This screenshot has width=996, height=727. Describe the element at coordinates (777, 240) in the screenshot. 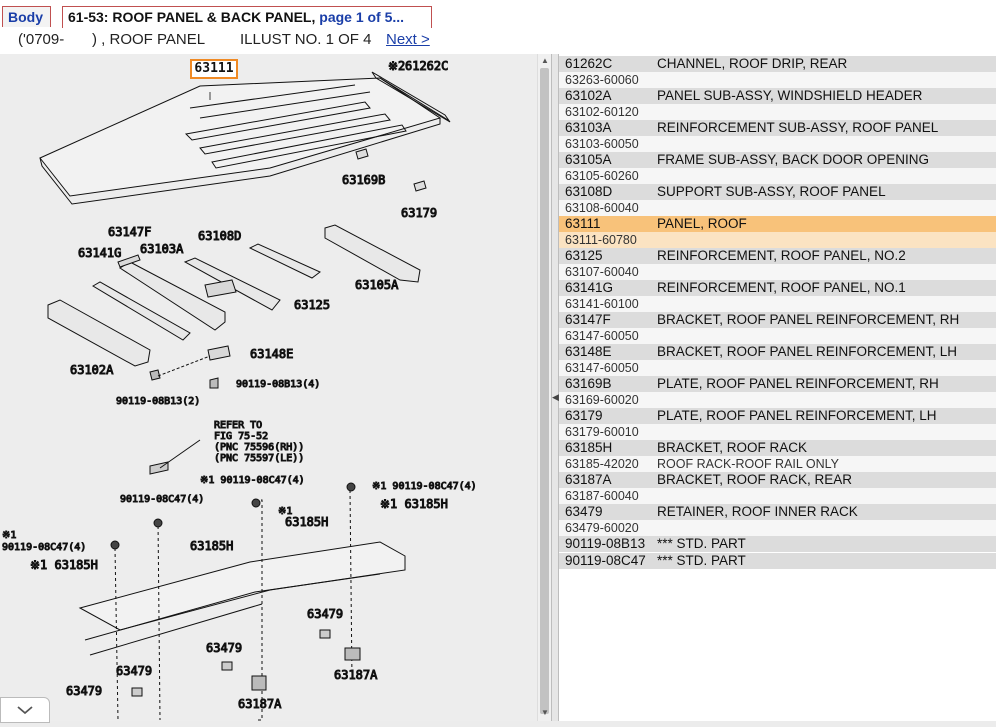

I see `part-number-row: 63111-60780` at that location.